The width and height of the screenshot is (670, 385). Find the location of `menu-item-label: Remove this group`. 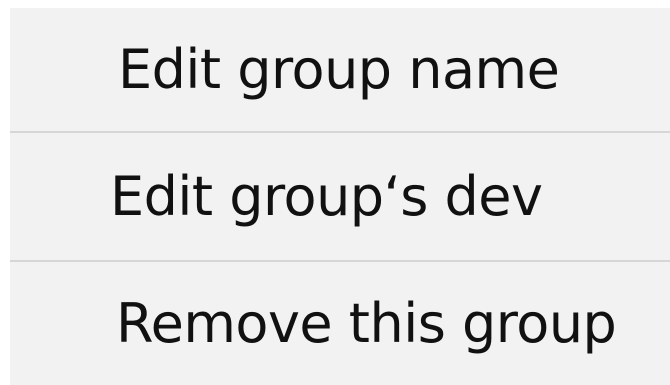

menu-item-label: Remove this group is located at coordinates (366, 323).